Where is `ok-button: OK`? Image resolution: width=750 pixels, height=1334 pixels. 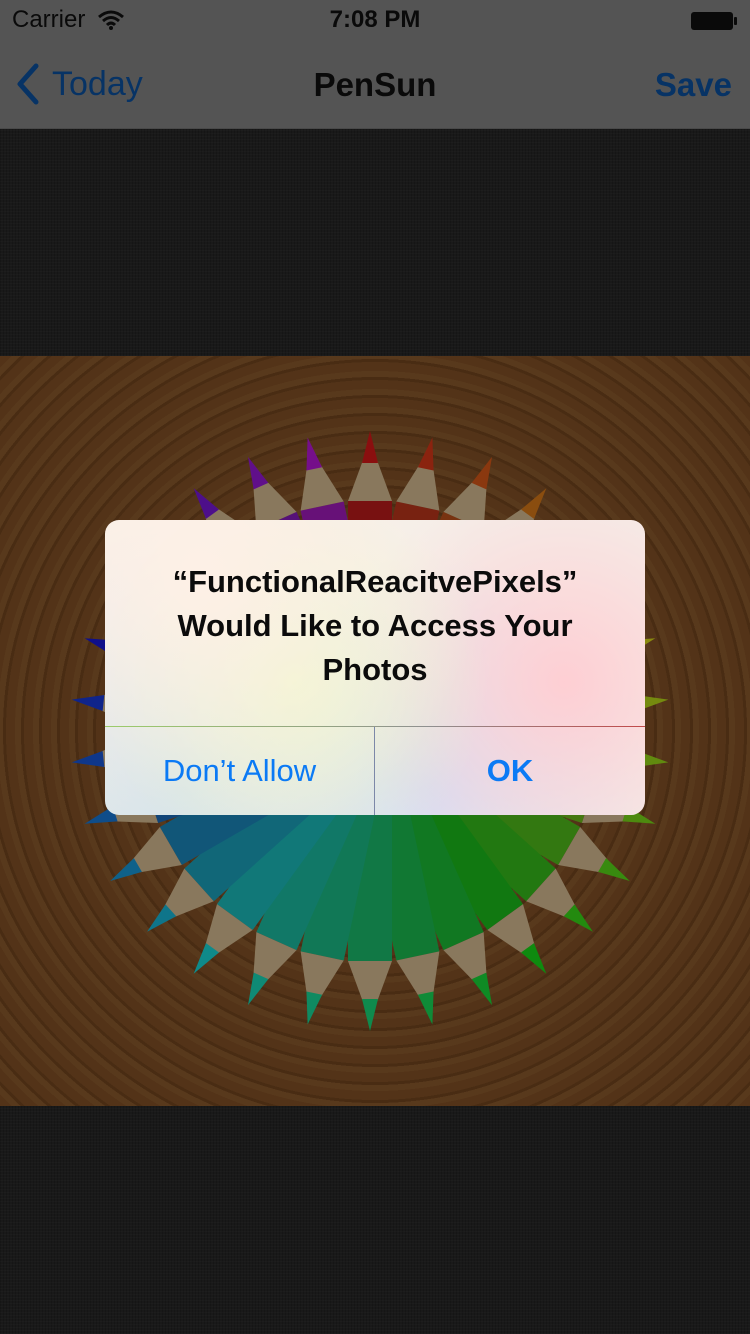 ok-button: OK is located at coordinates (510, 771).